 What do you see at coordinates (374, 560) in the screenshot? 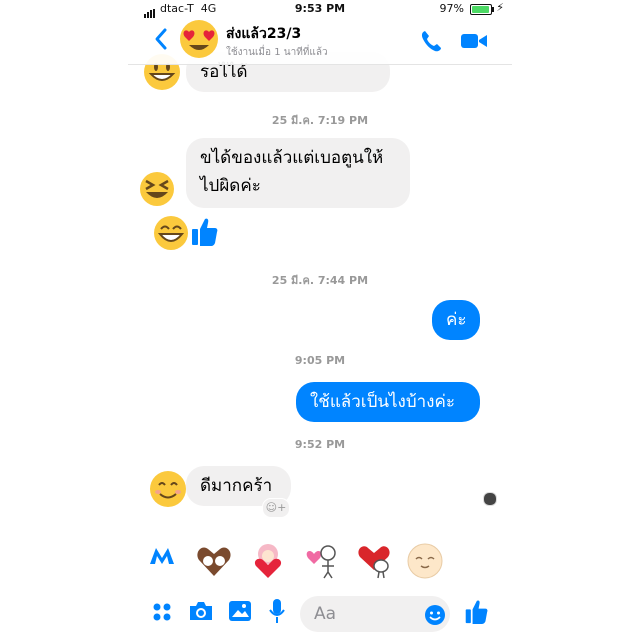
I see `sticker-bird-heart` at bounding box center [374, 560].